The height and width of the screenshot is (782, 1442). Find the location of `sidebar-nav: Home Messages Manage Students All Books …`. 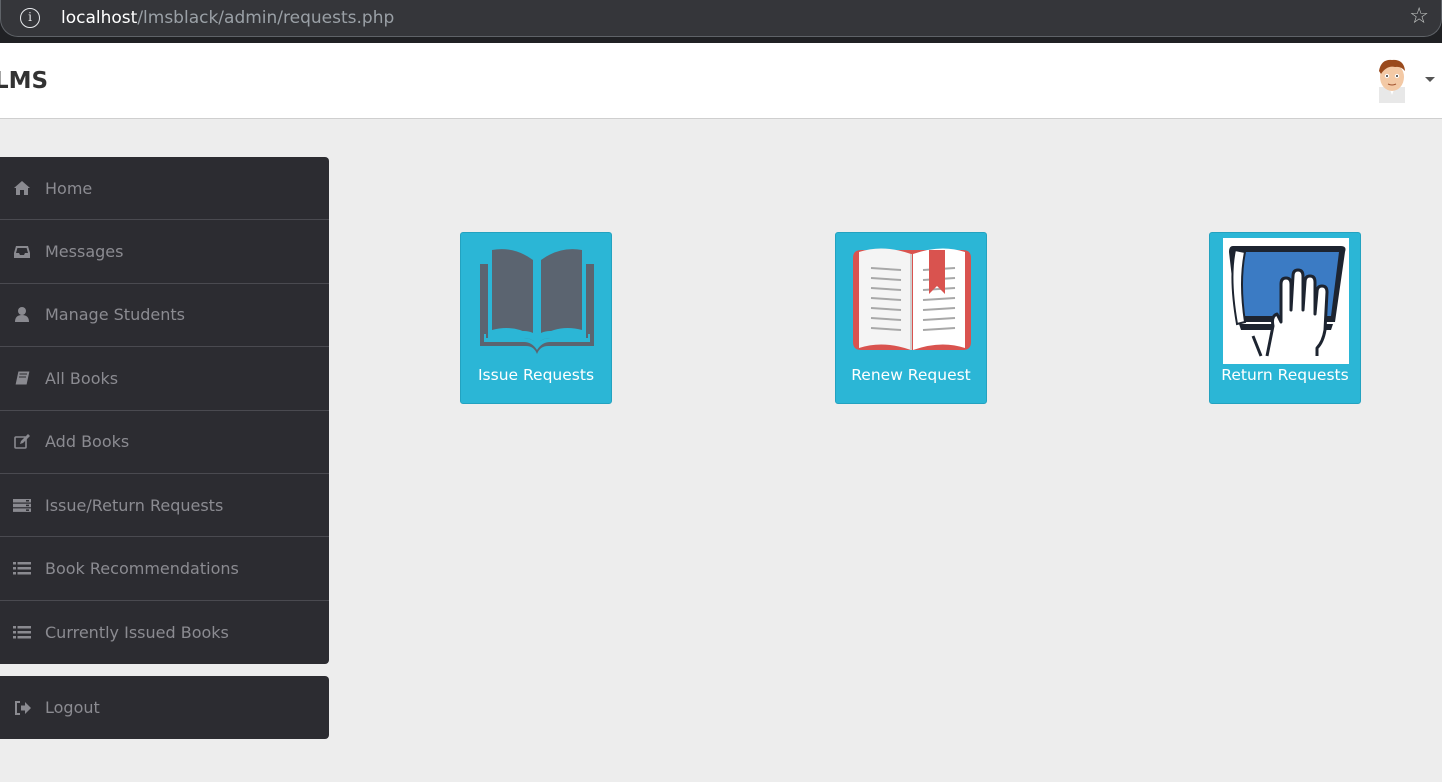

sidebar-nav: Home Messages Manage Students All Books … is located at coordinates (164, 410).